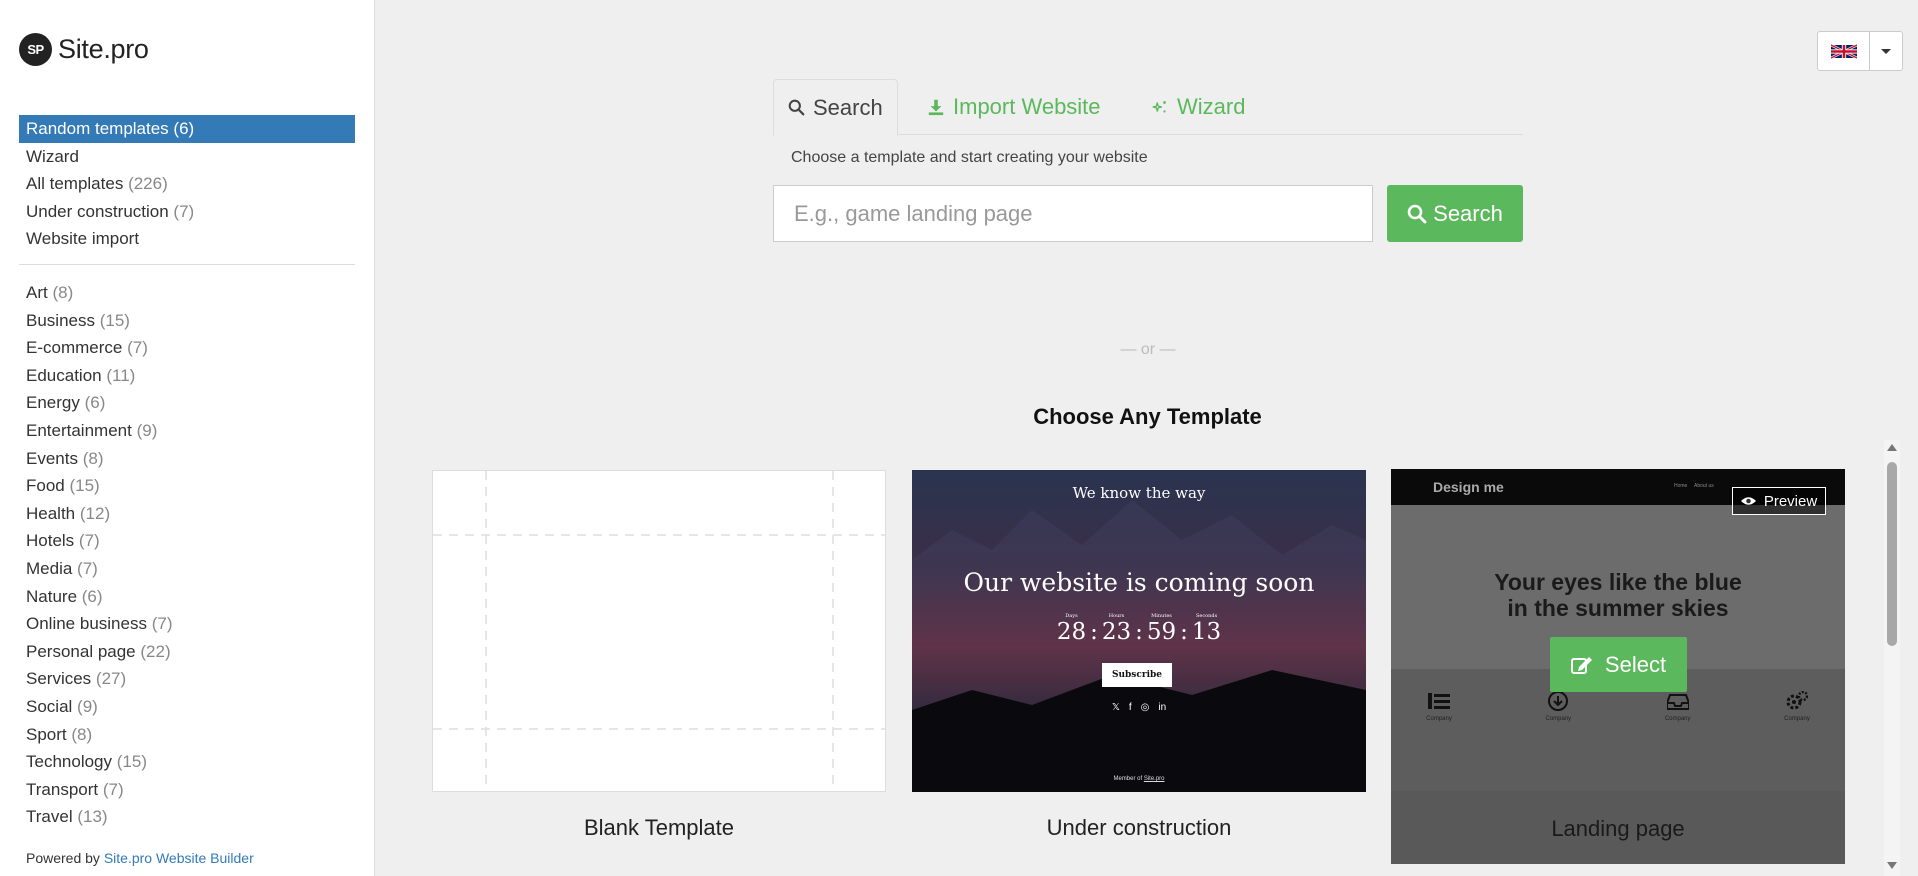 The height and width of the screenshot is (876, 1918). Describe the element at coordinates (1014, 107) in the screenshot. I see `tab-import-website: Import Website` at that location.